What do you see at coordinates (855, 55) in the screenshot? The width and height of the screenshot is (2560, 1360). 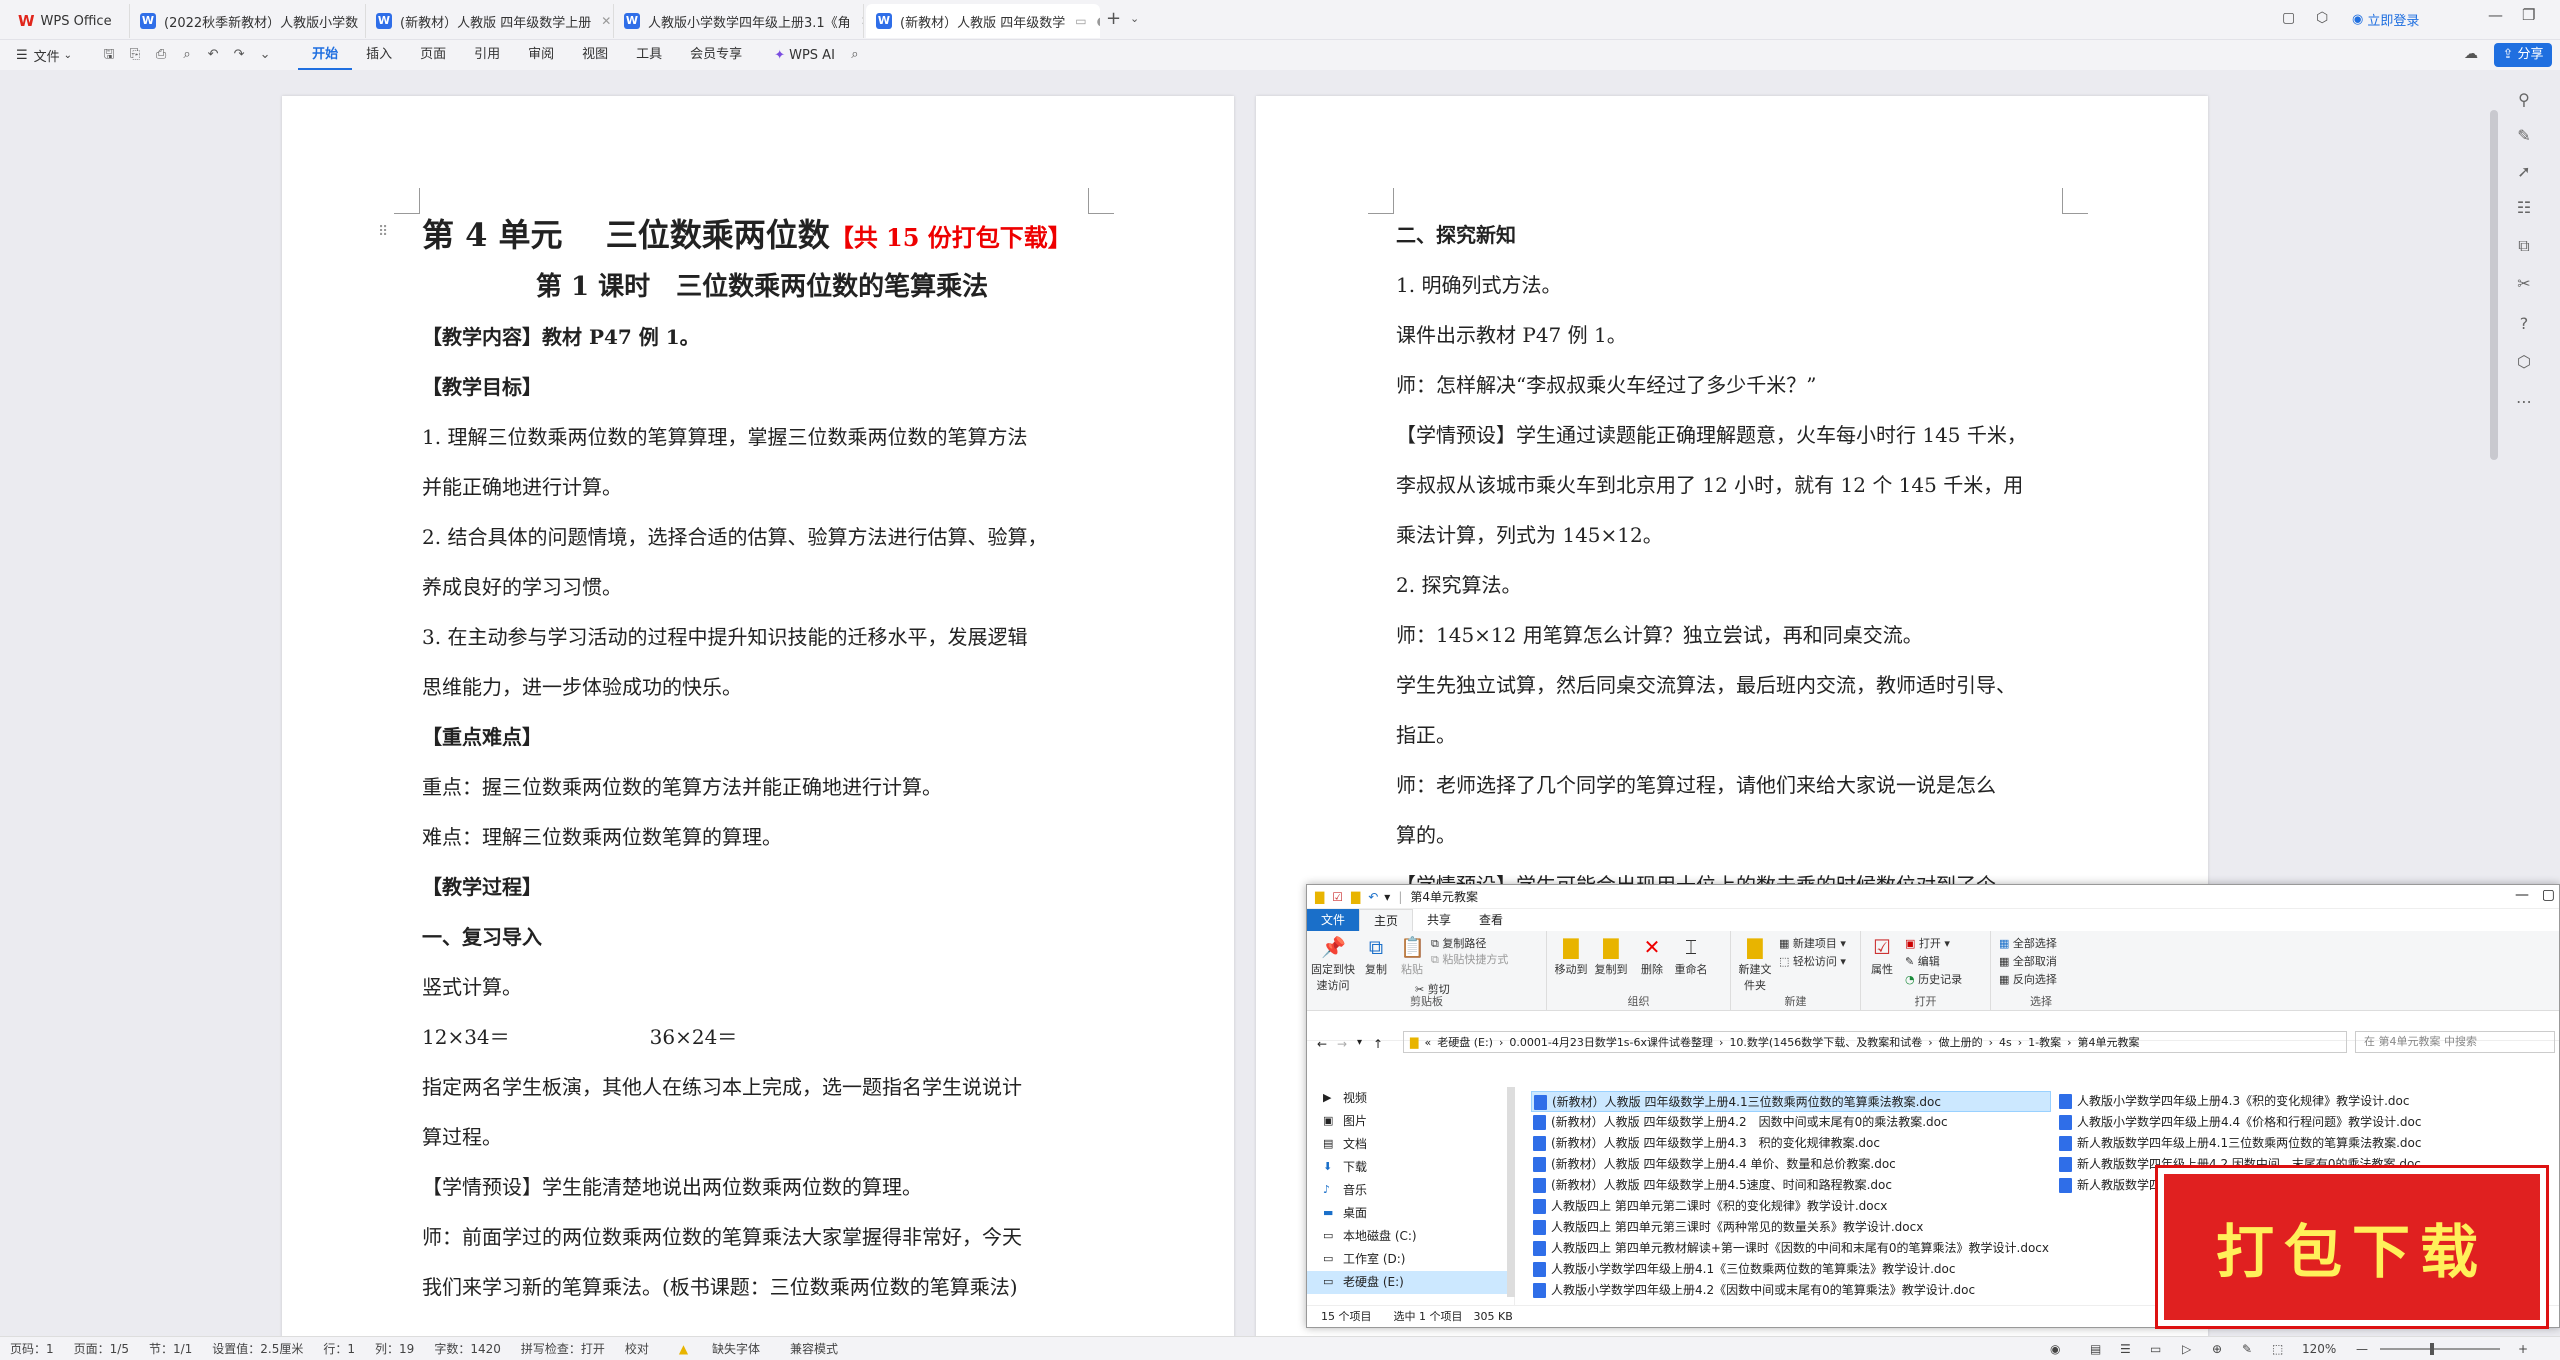 I see `search-icon: ⌕` at bounding box center [855, 55].